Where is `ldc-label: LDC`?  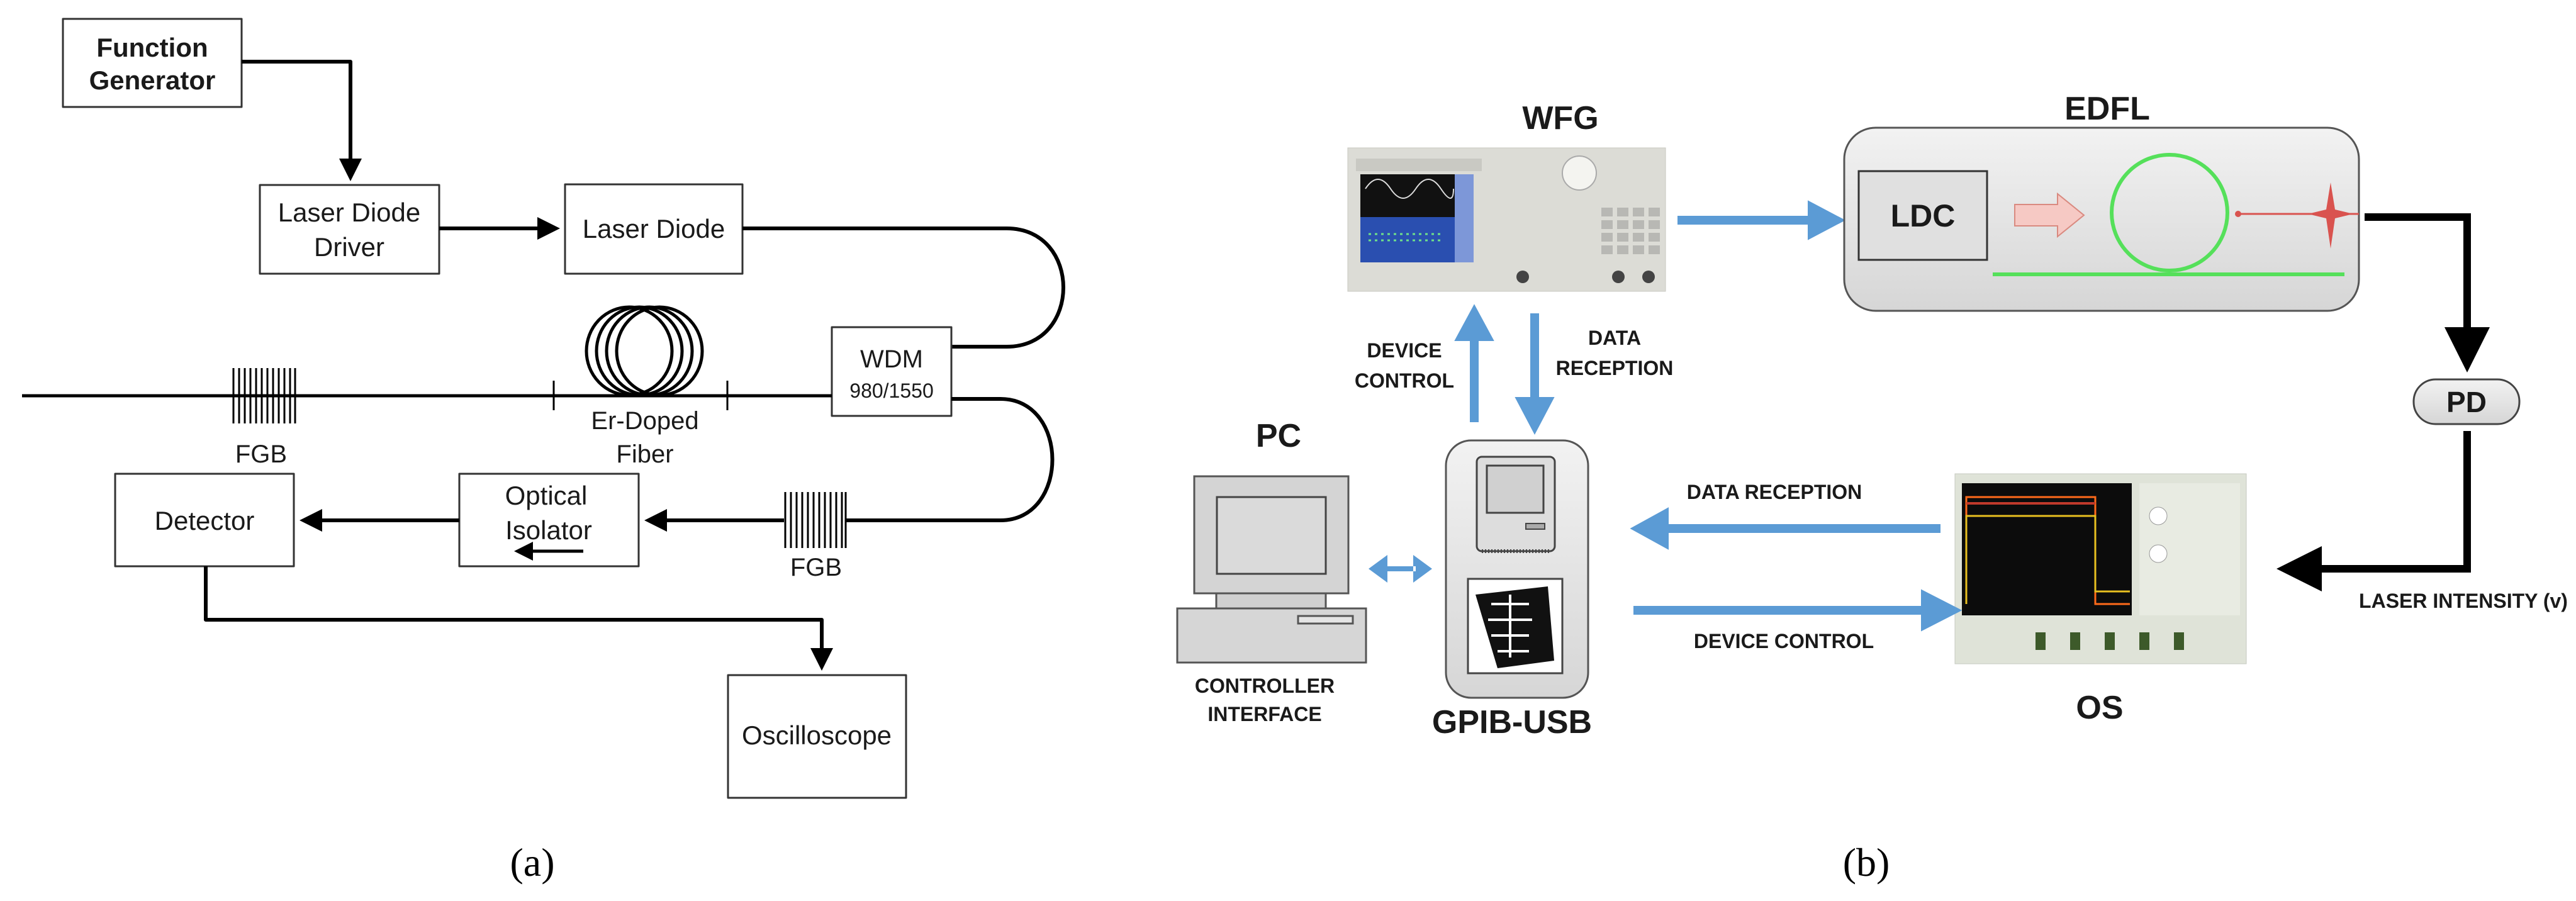
ldc-label: LDC is located at coordinates (1923, 215).